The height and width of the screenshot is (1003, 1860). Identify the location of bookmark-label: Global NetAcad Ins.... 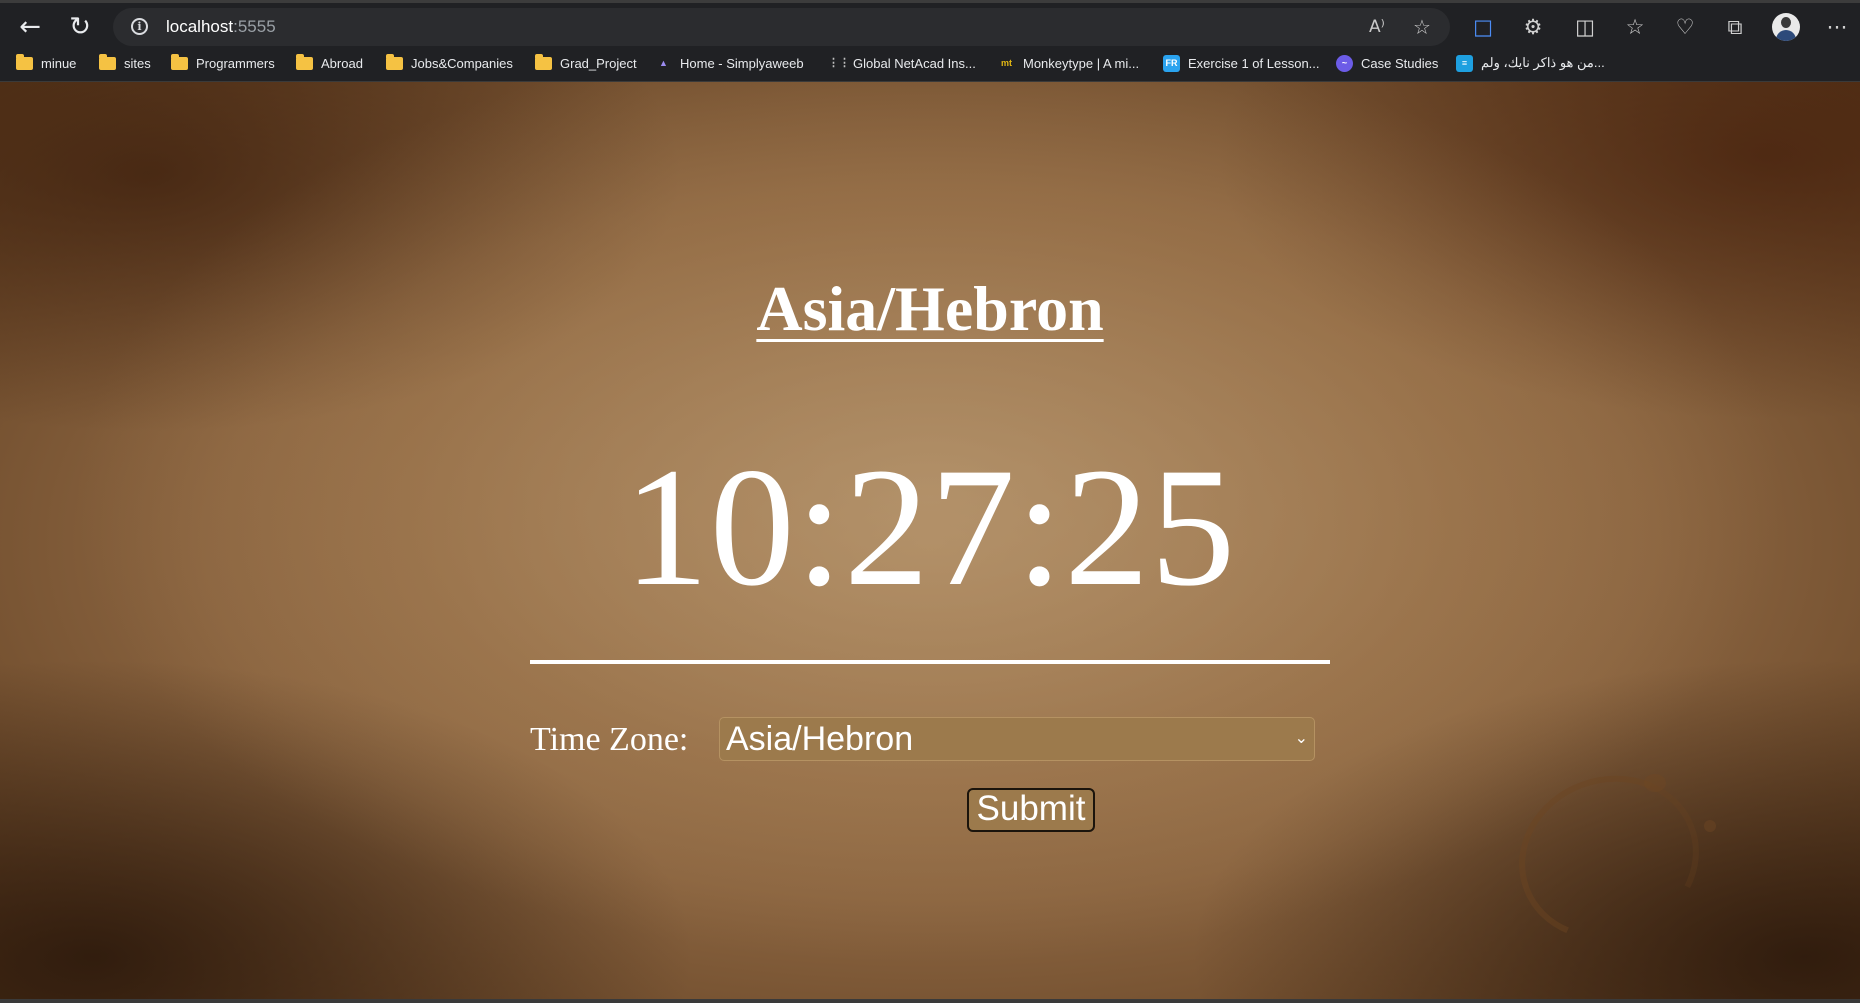
(914, 63).